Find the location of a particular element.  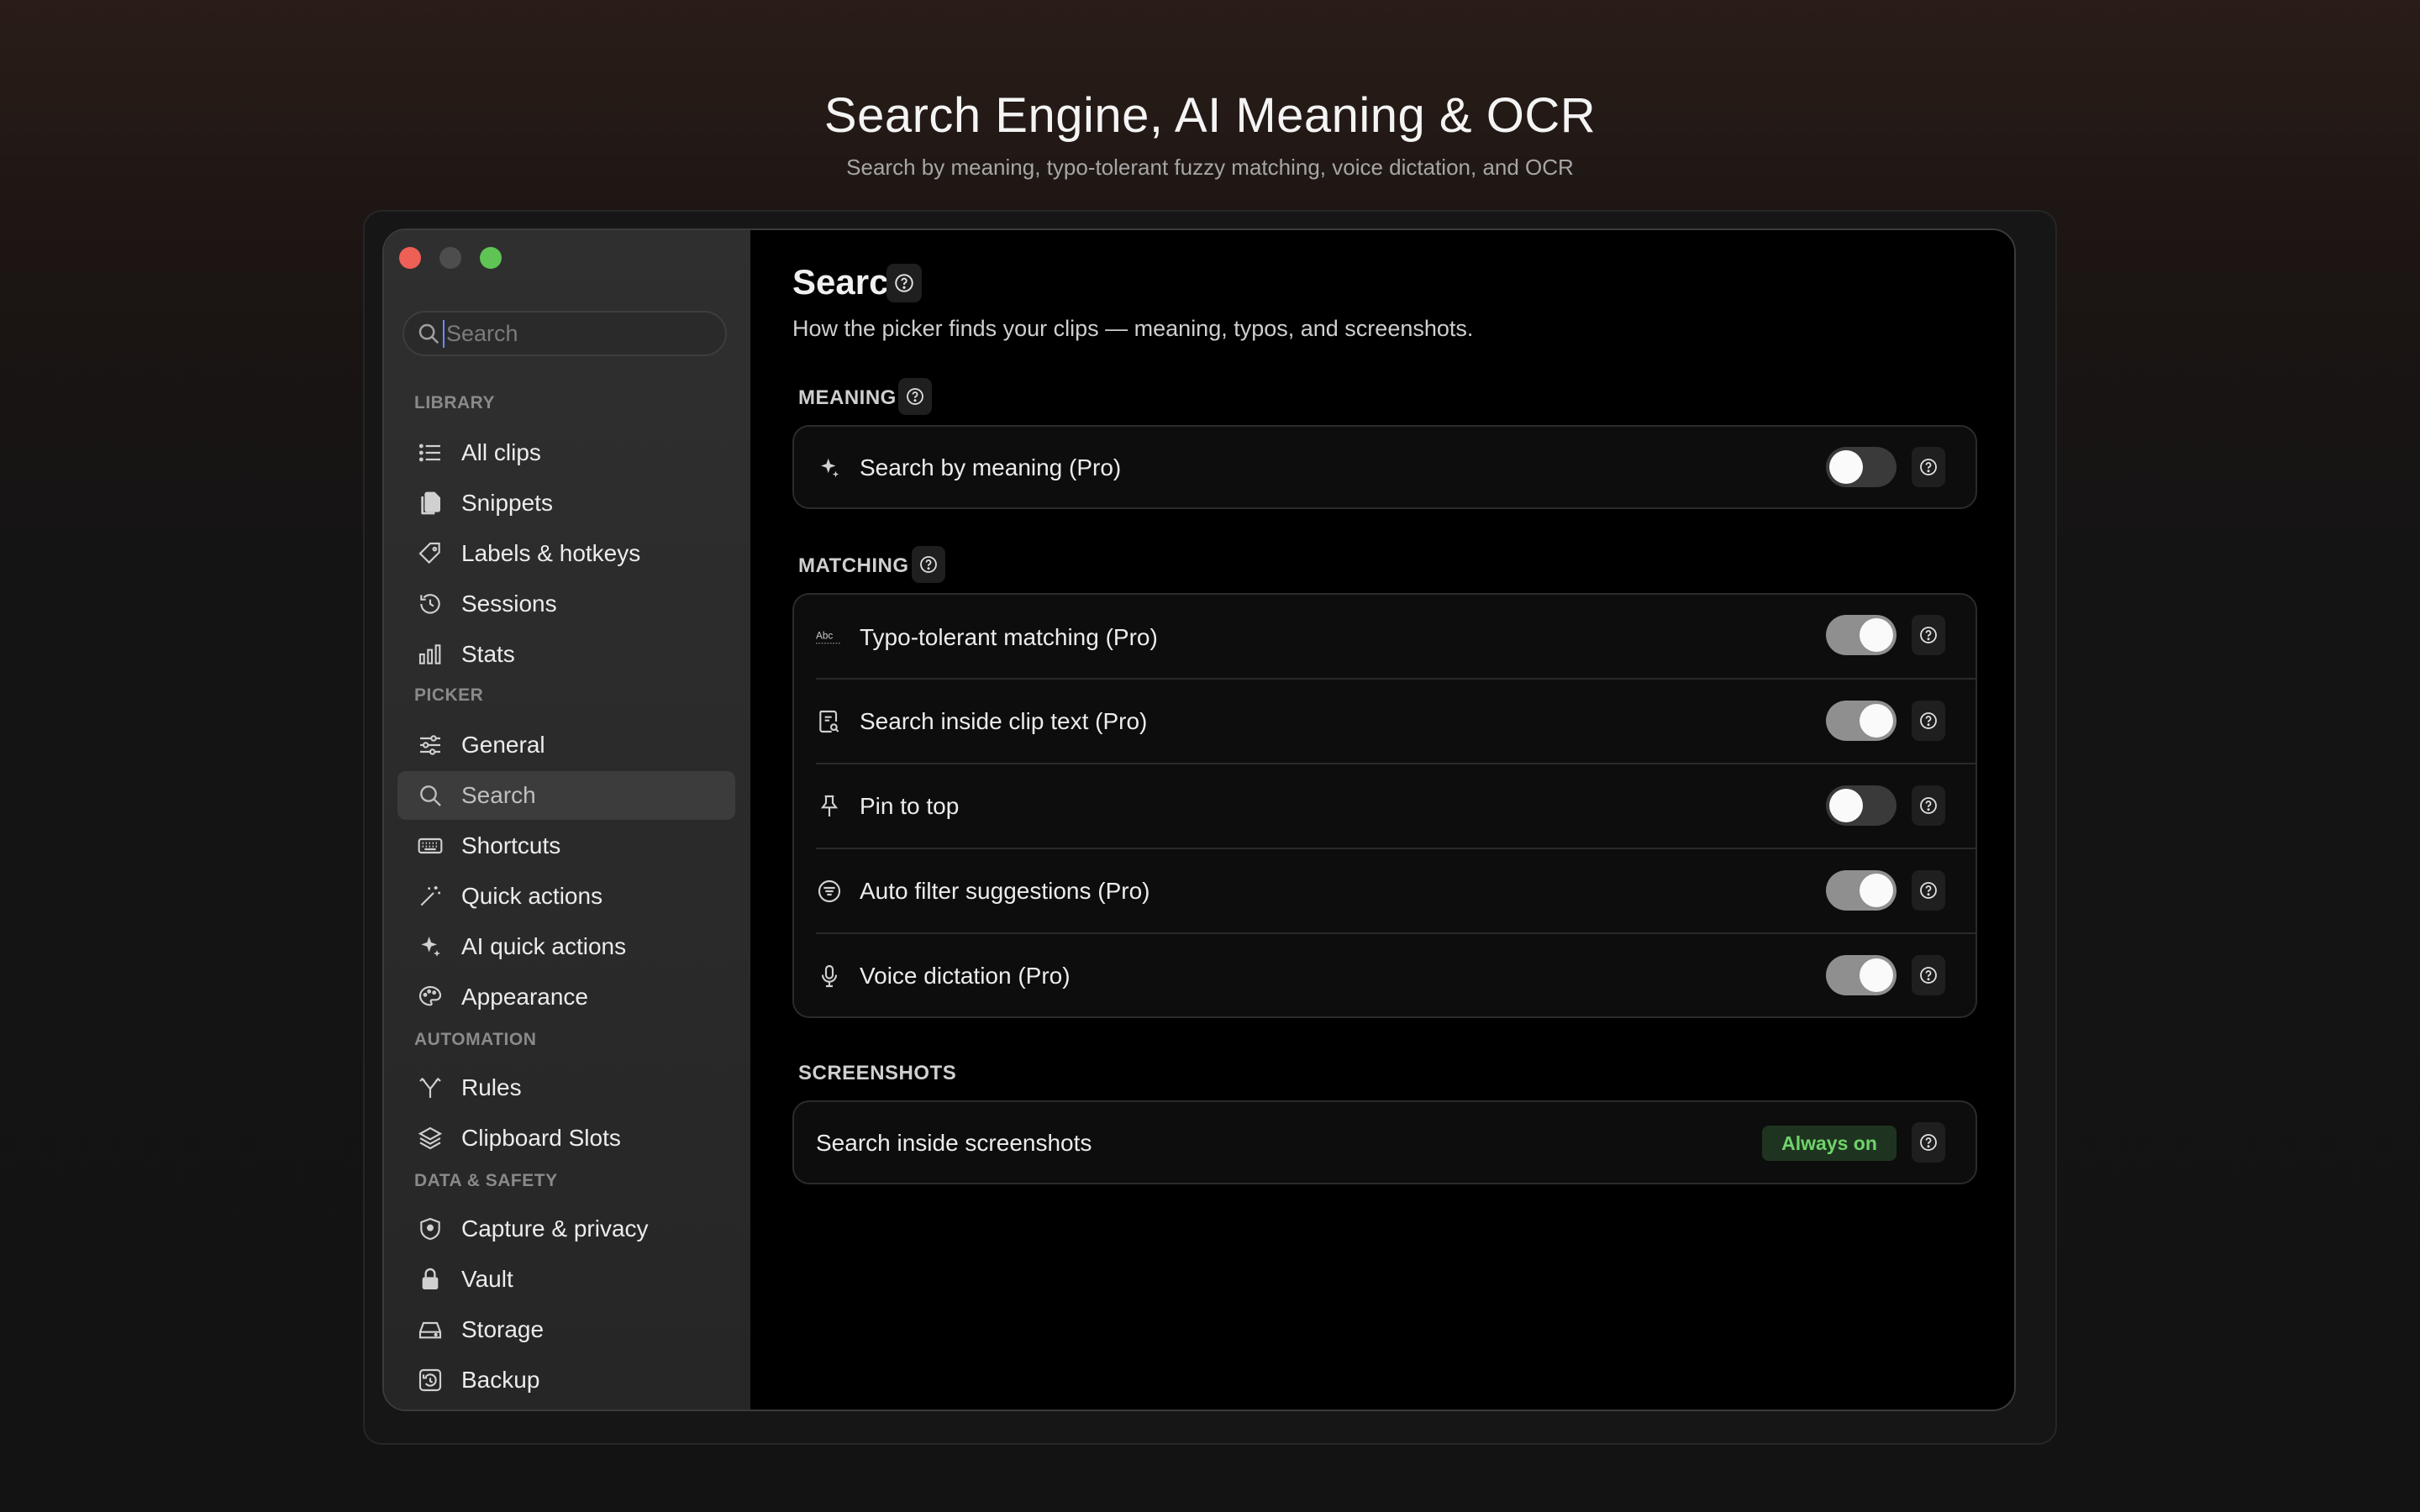

page-help-button is located at coordinates (904, 283).